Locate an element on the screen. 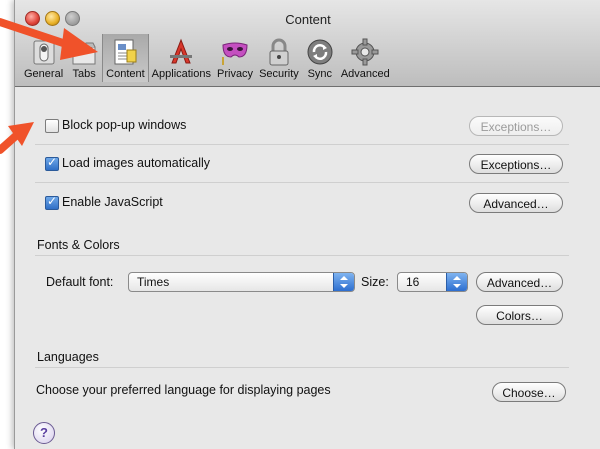 The width and height of the screenshot is (600, 449). tab-advanced-label: Advanced is located at coordinates (365, 74).